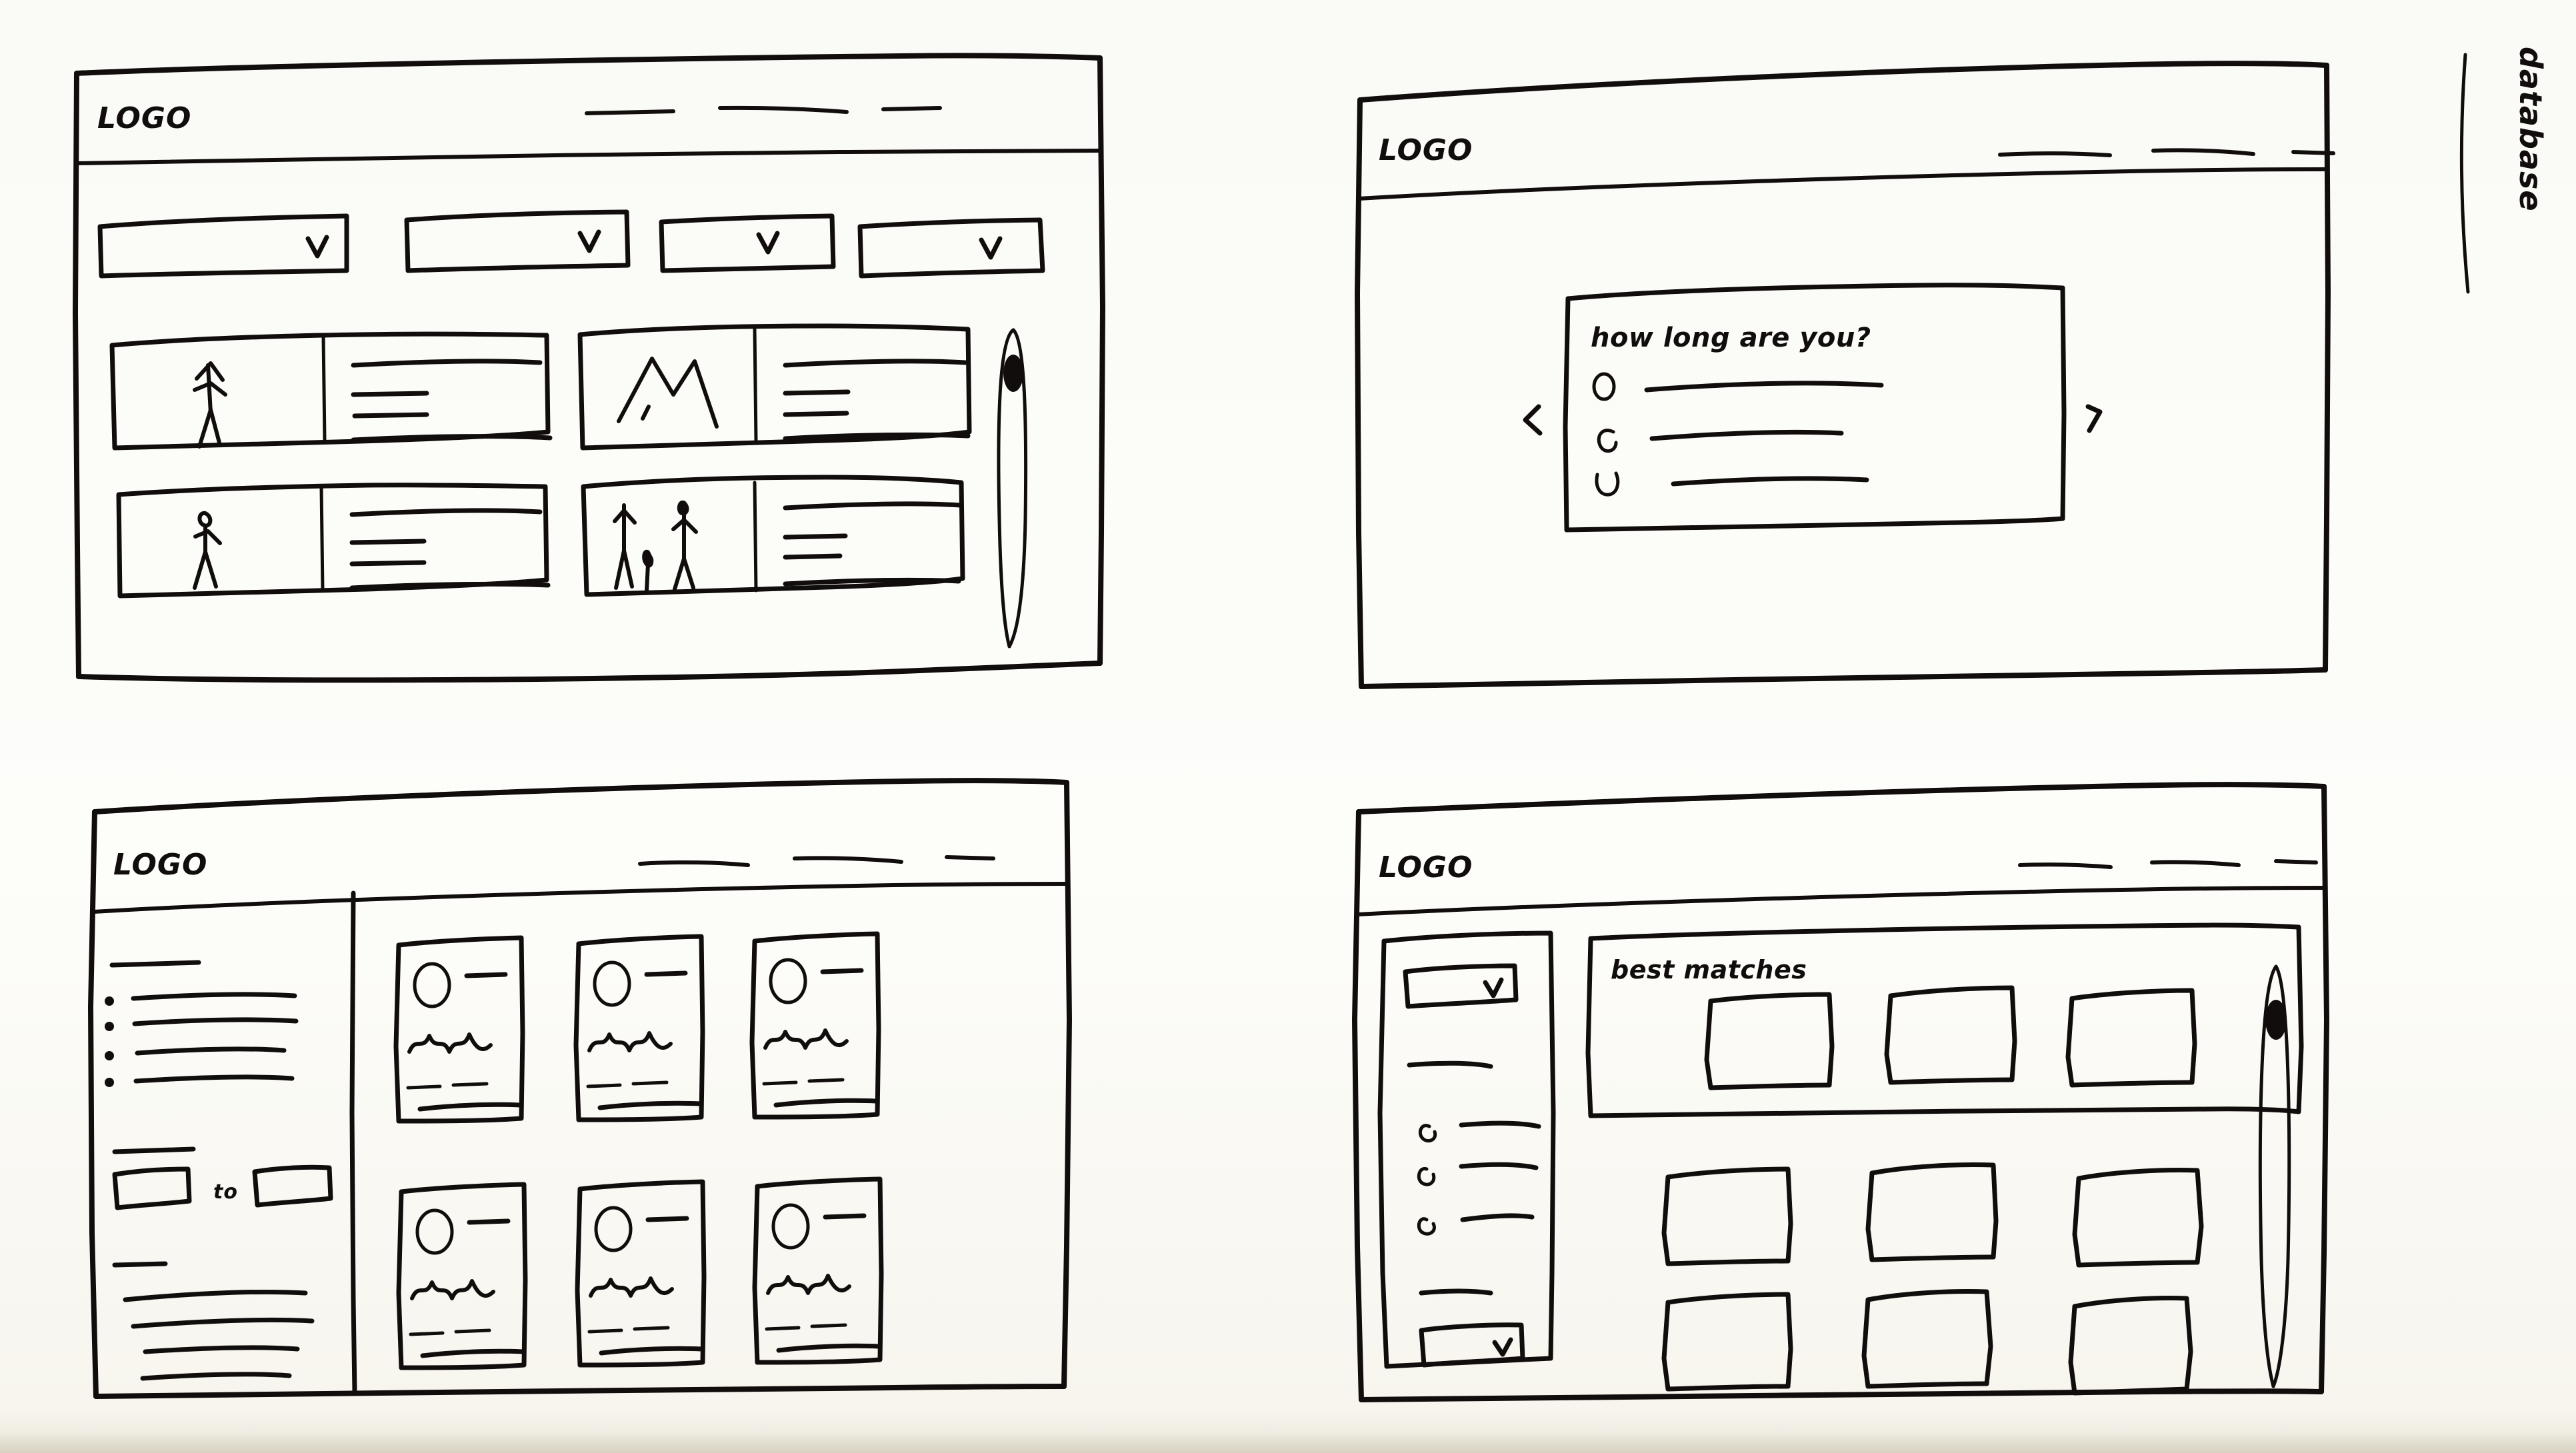  I want to click on results-grid, so click(1932, 1279).